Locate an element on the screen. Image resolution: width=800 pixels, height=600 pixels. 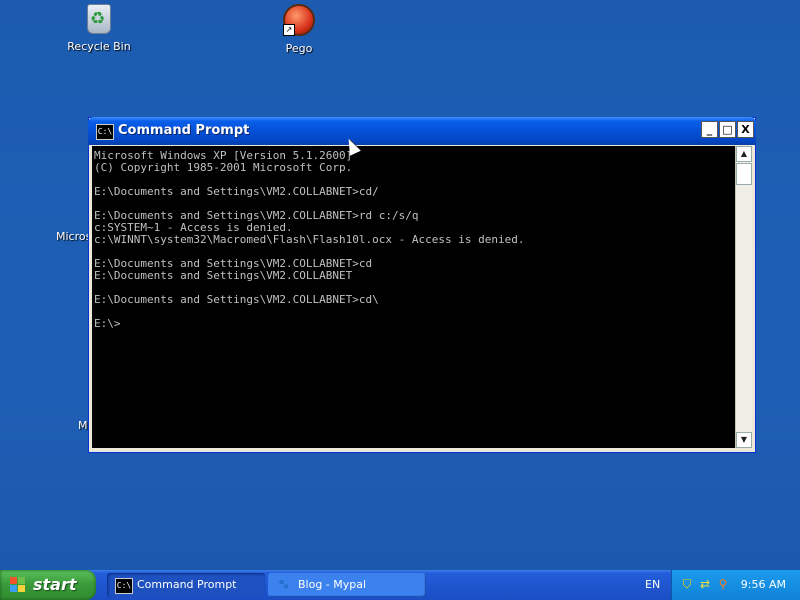
desktop-icon-recycle-bin: Recycle Bin is located at coordinates (99, 28).